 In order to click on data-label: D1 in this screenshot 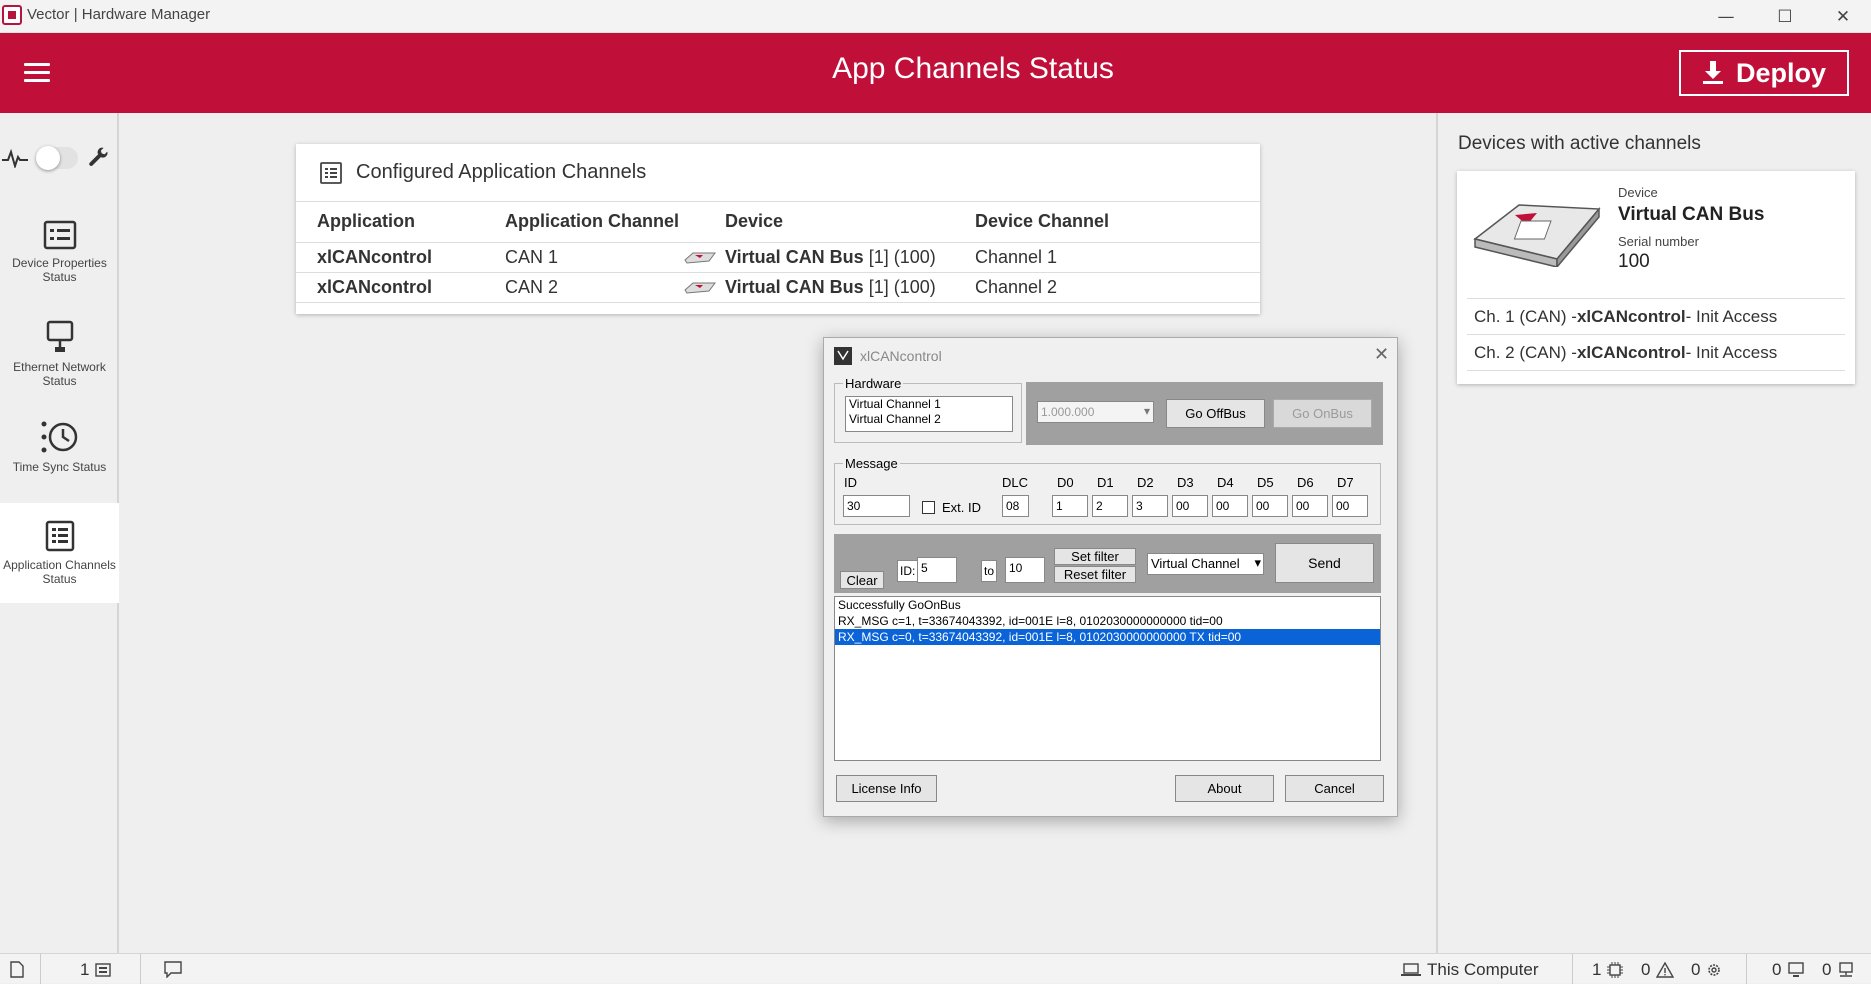, I will do `click(1105, 482)`.